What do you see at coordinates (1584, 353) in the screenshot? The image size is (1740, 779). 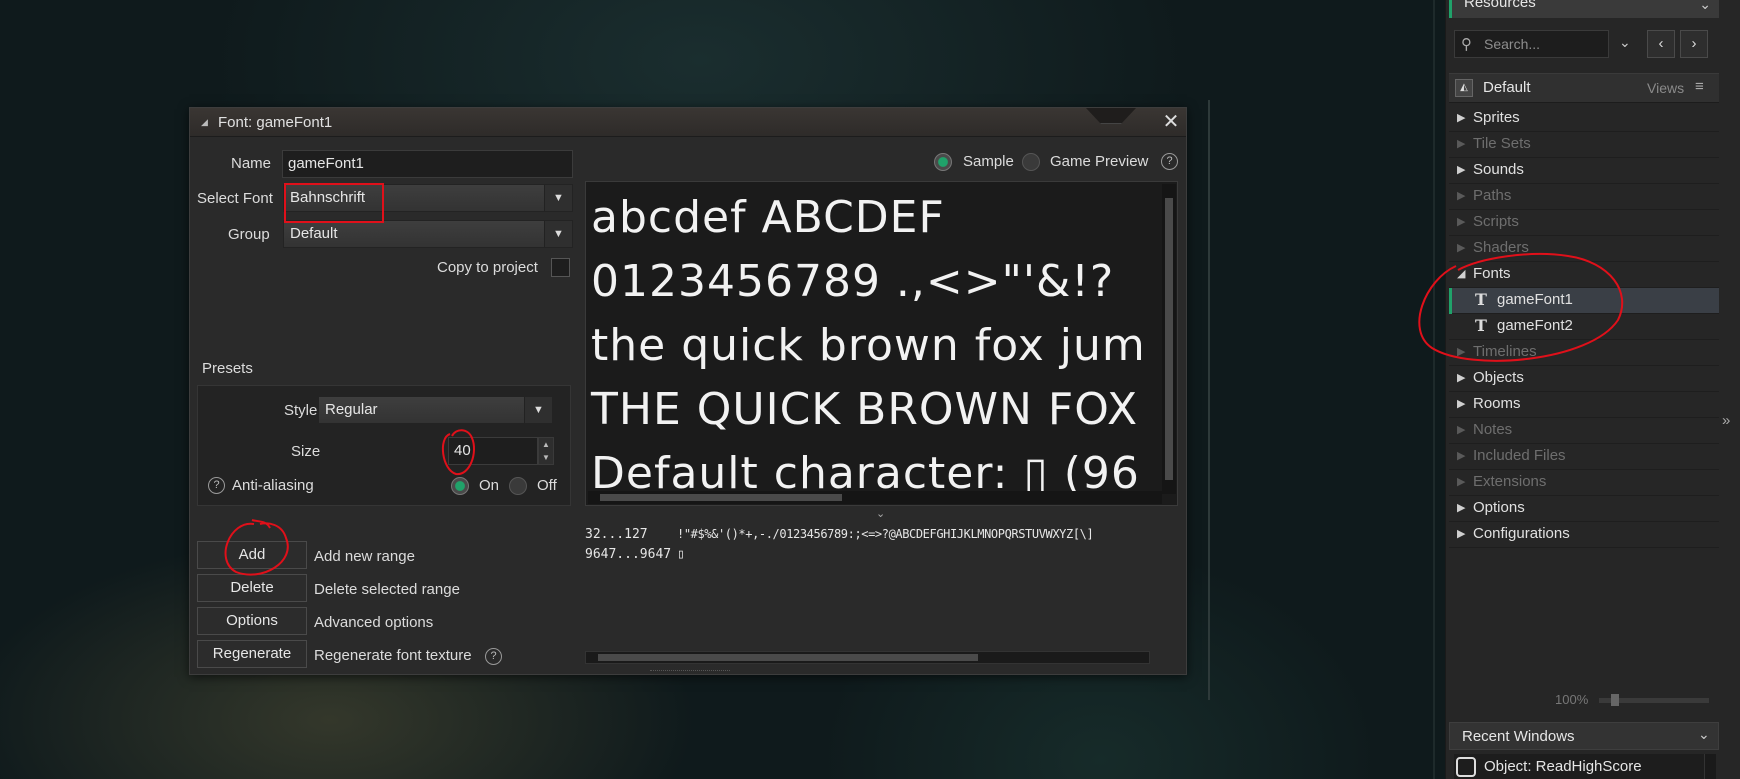 I see `tree-item-timelines: ▶ Timelines` at bounding box center [1584, 353].